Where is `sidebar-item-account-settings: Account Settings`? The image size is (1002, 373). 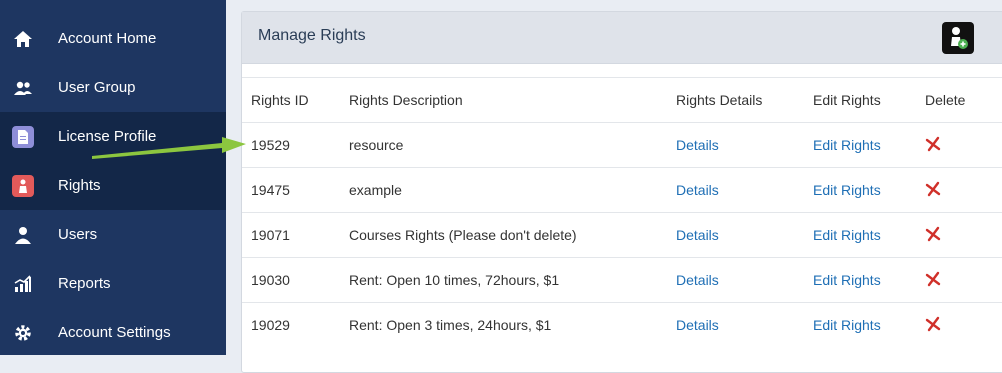
sidebar-item-account-settings: Account Settings is located at coordinates (113, 332).